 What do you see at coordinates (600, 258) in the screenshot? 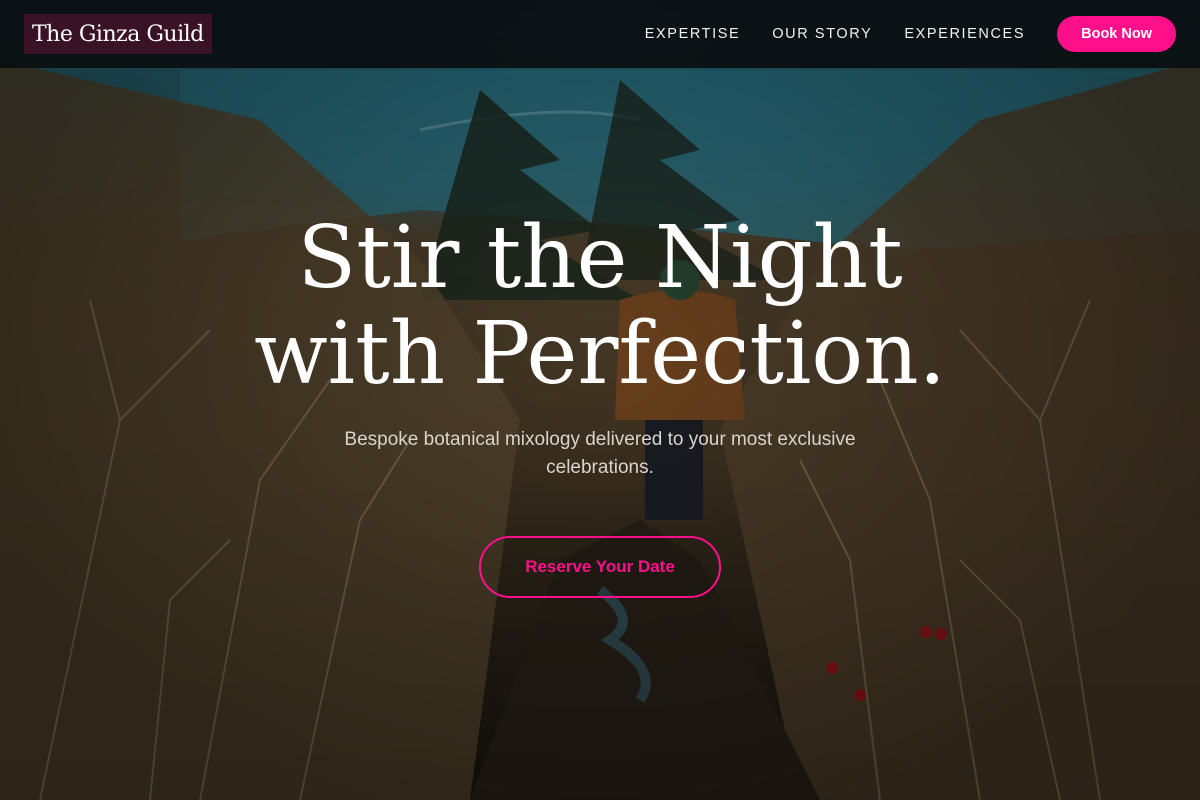
I see `hero-headline-line-1: Stir the Night` at bounding box center [600, 258].